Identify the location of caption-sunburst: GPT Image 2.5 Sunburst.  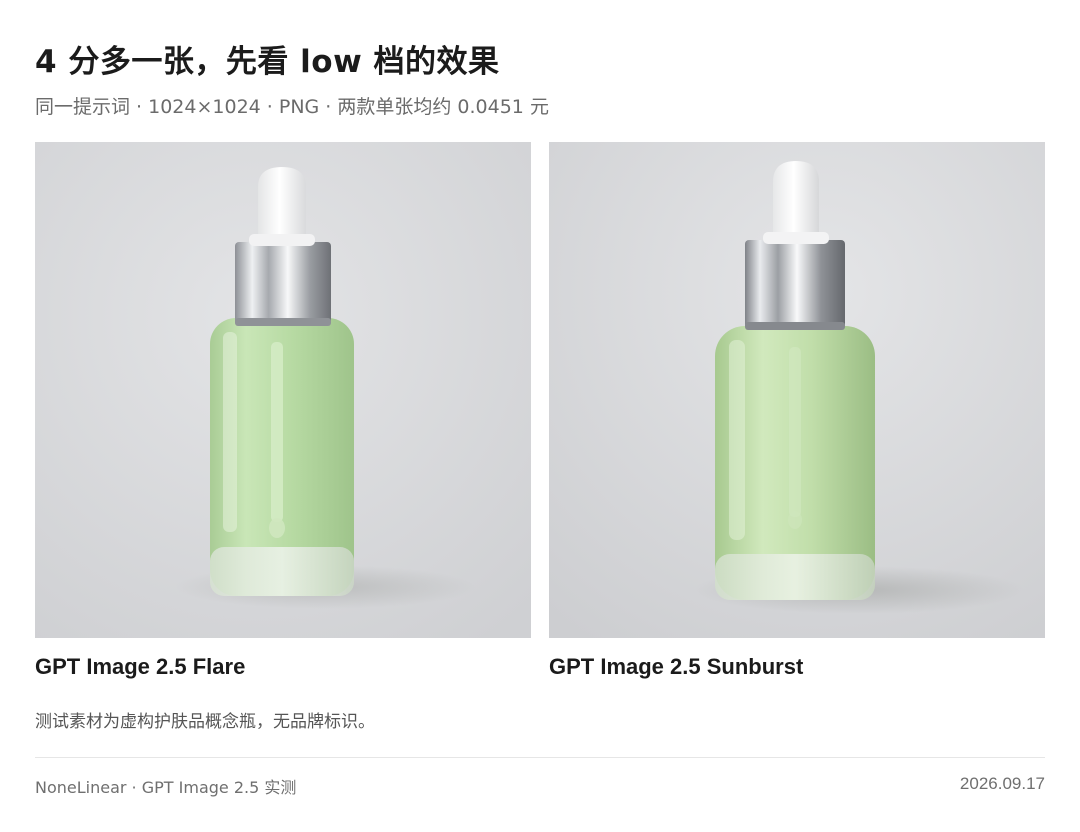
(676, 666).